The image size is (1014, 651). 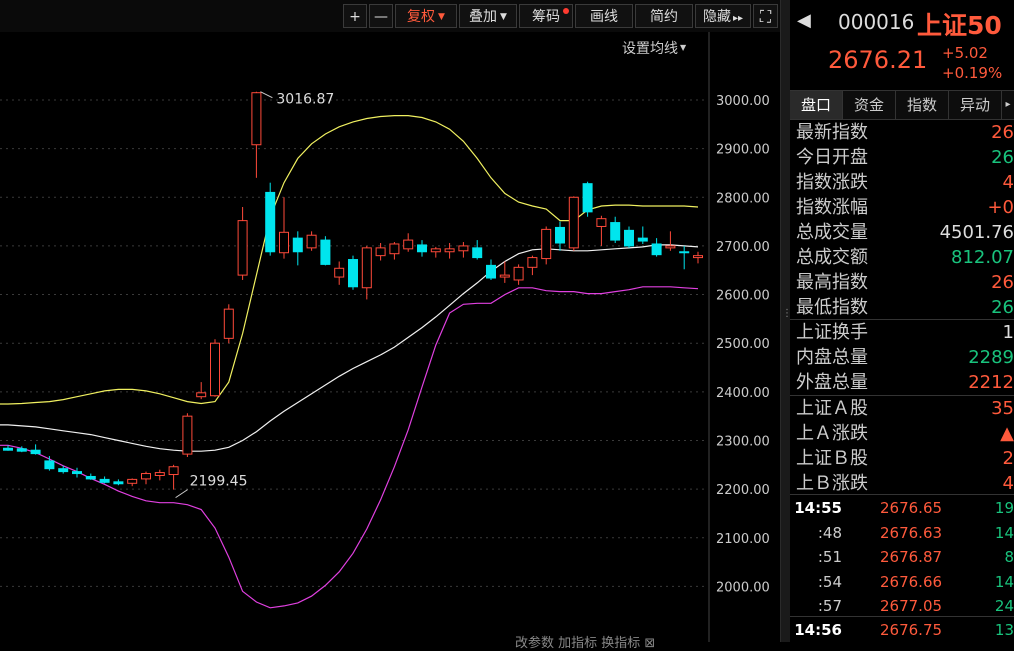 What do you see at coordinates (905, 483) in the screenshot?
I see `stat-row: 上Ｂ涨跌 4` at bounding box center [905, 483].